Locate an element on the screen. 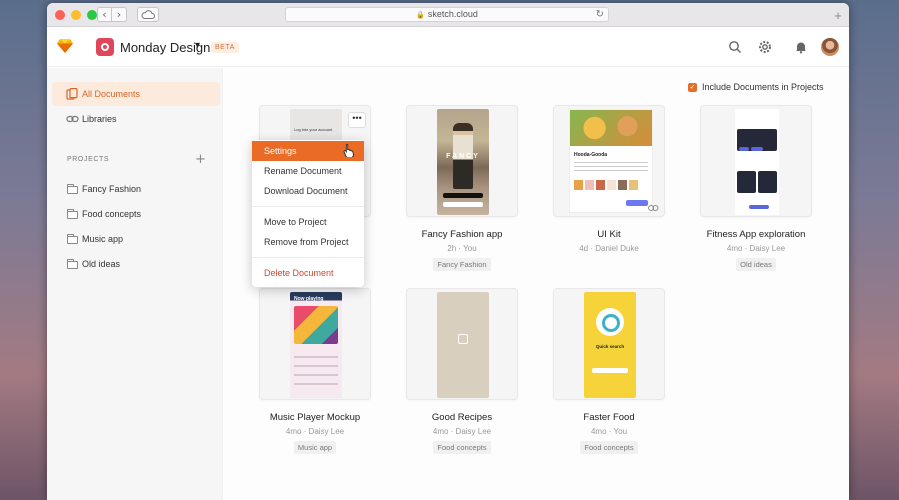 The height and width of the screenshot is (500, 899). chevron-down-icon: ▾ is located at coordinates (197, 45).